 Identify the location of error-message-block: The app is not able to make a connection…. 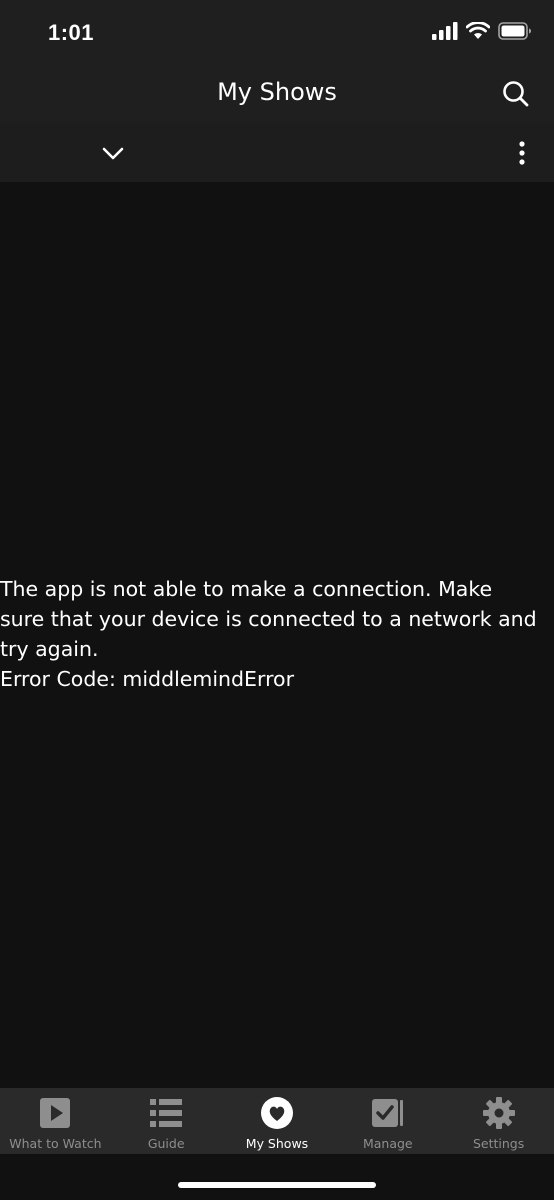
(270, 634).